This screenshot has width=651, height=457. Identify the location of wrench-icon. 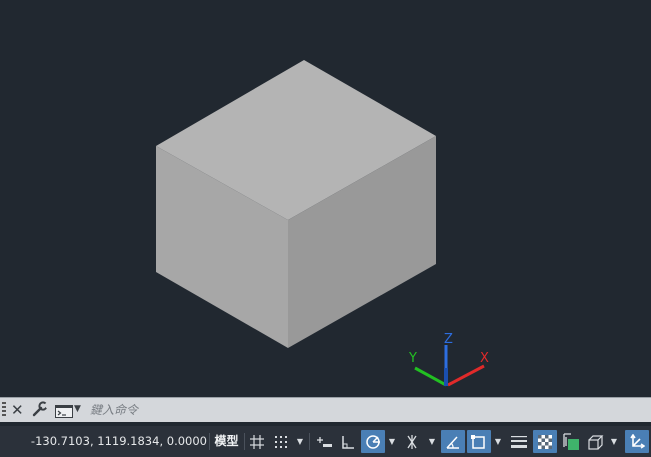
(41, 411).